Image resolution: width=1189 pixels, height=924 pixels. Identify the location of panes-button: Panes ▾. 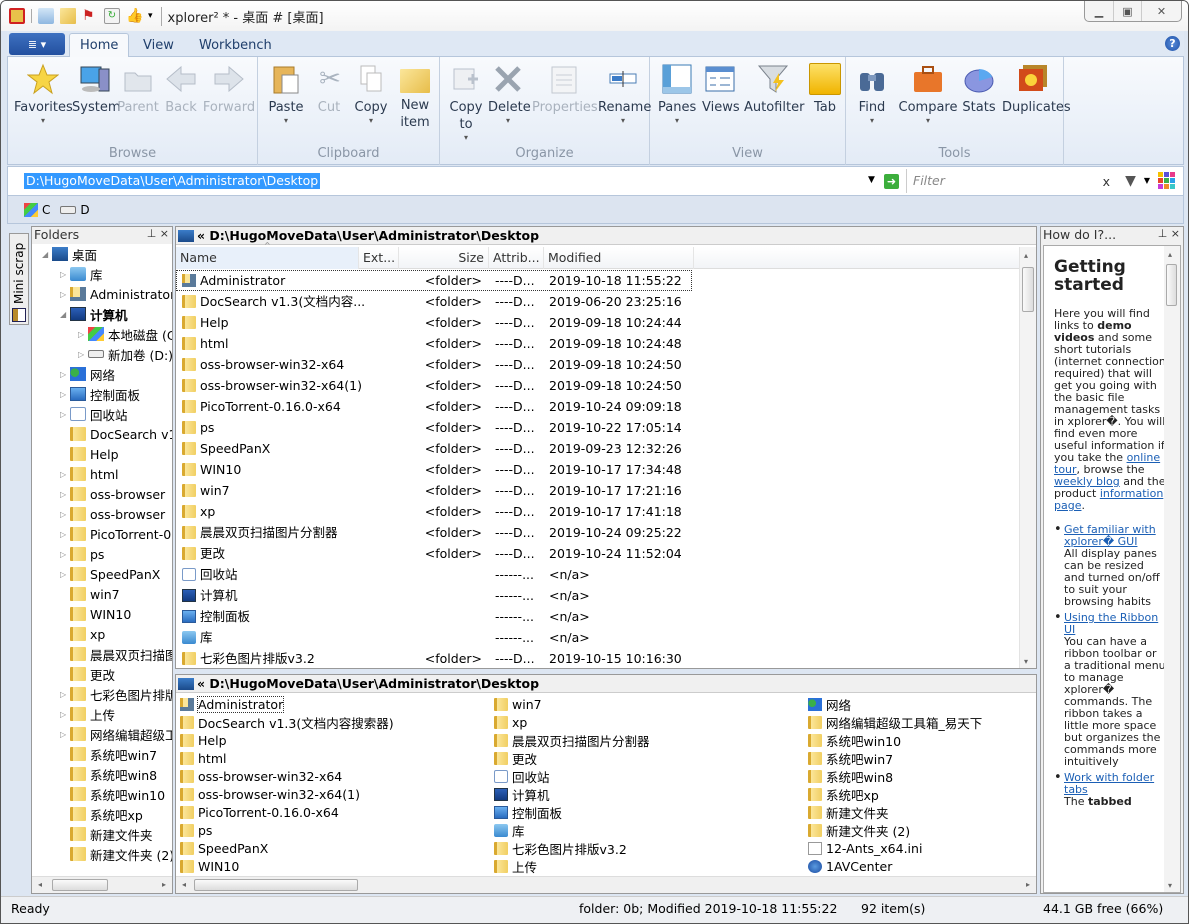
(677, 94).